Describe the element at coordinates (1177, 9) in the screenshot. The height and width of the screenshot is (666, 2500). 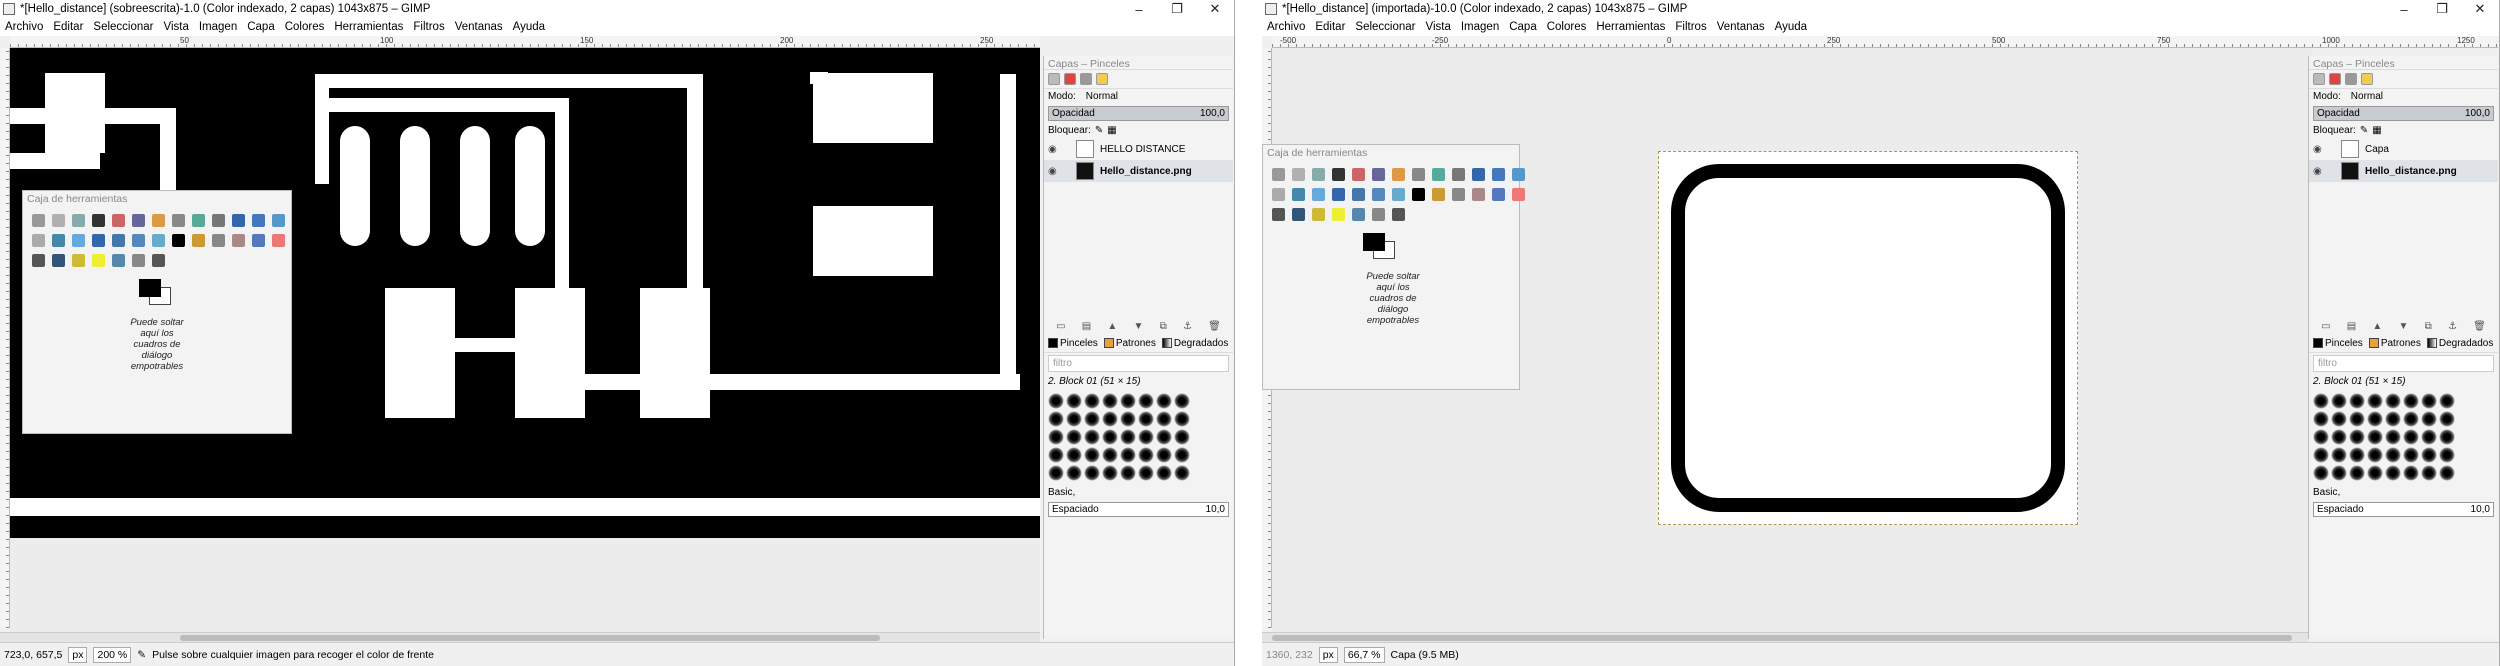
I see `maximize-icon: ❐` at that location.